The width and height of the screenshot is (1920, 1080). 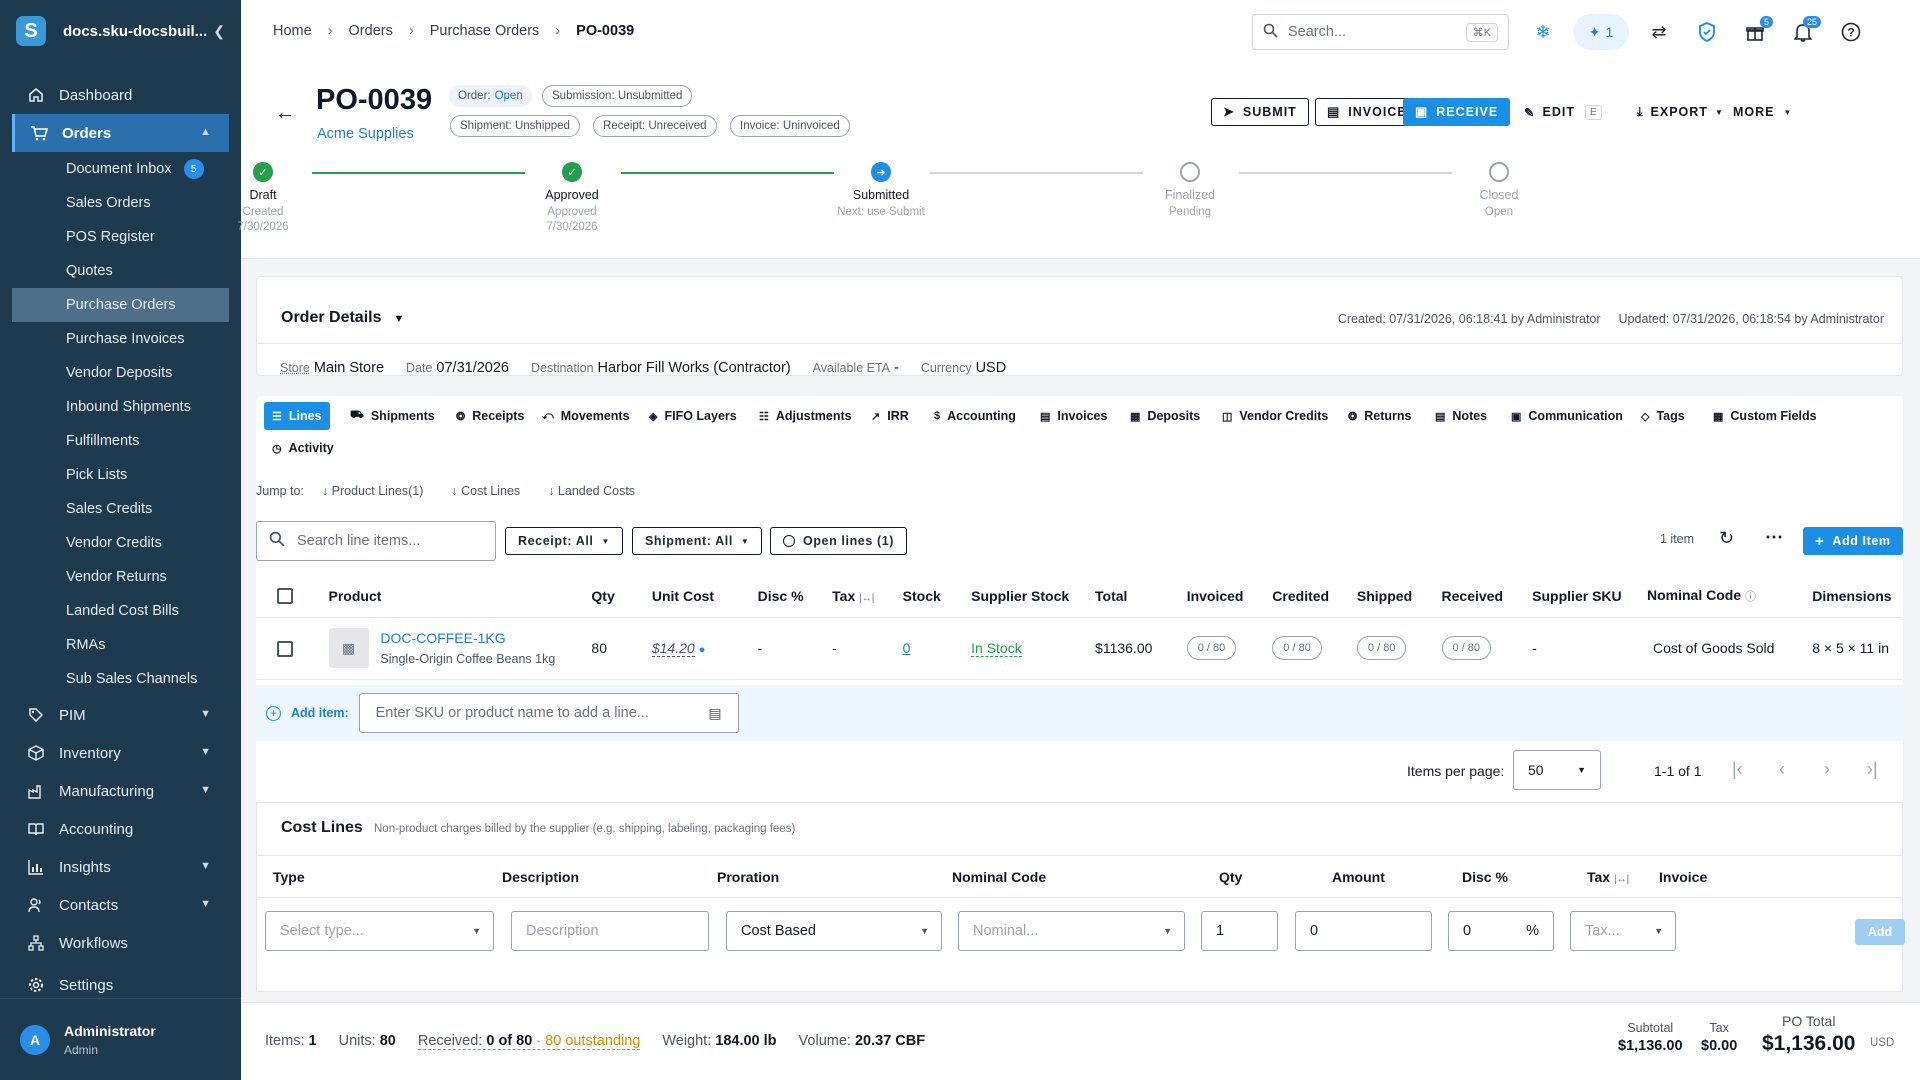 I want to click on sidebar-item-inventory: Inventory ▼, so click(x=120, y=753).